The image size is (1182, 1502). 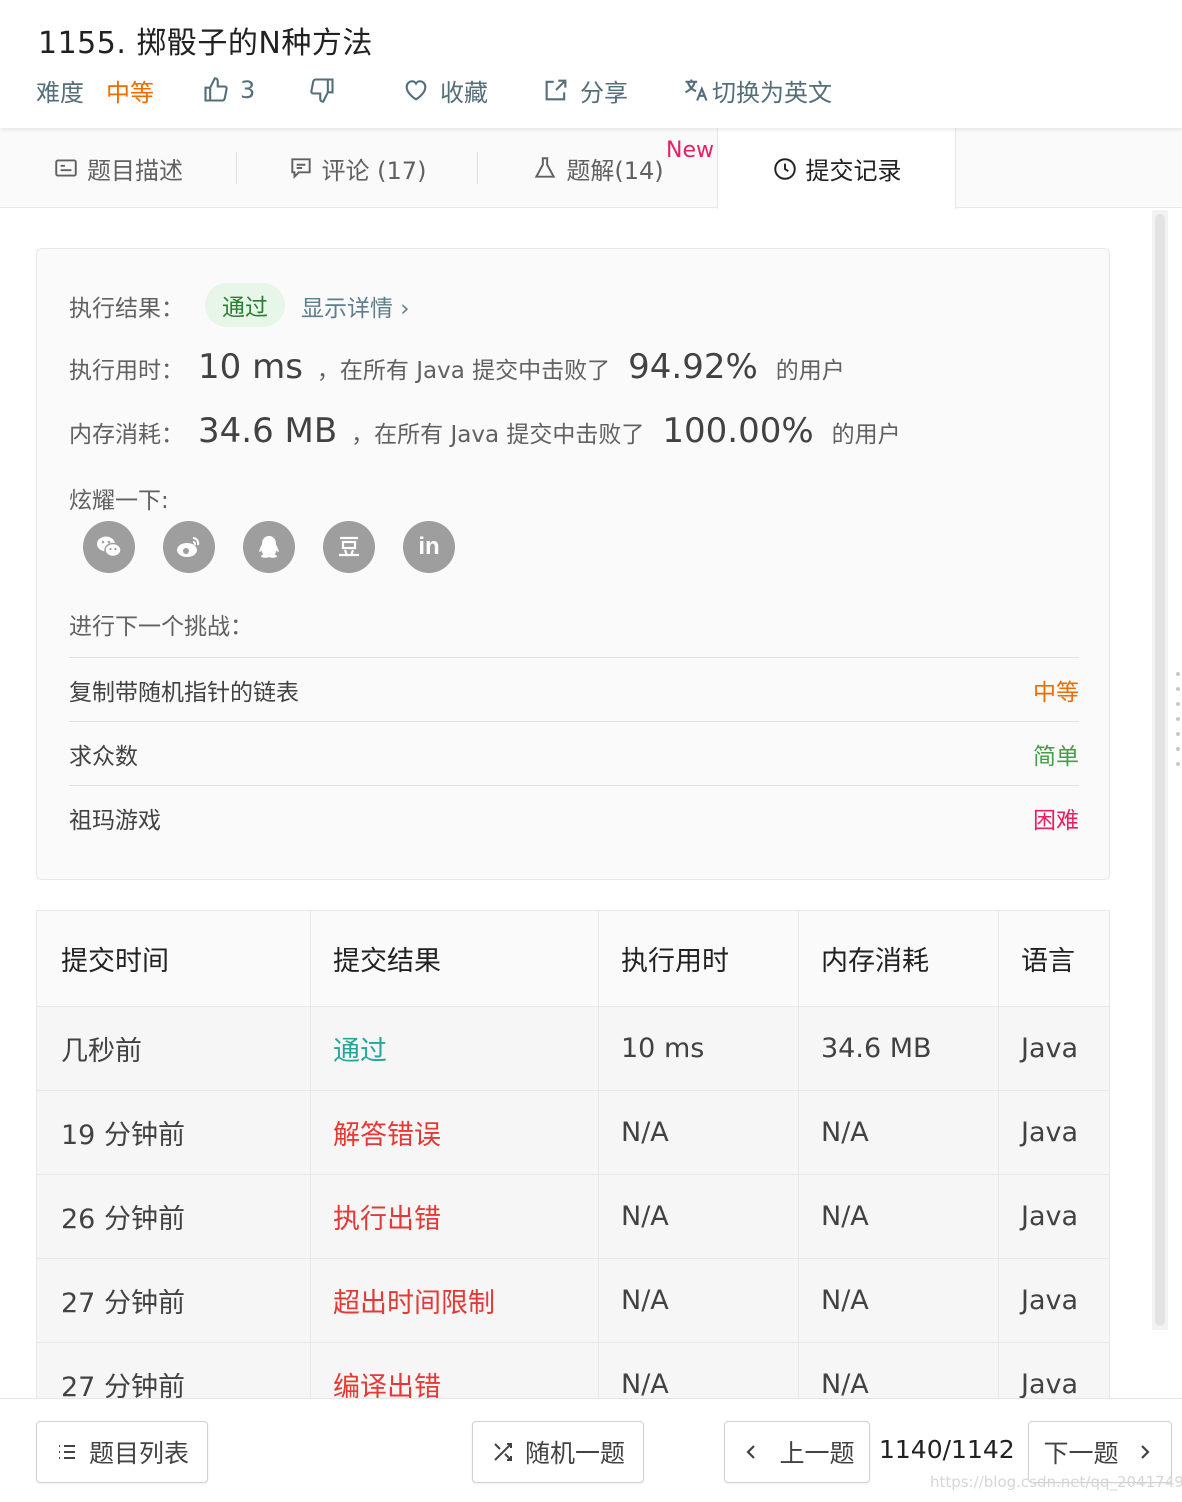 What do you see at coordinates (455, 1300) in the screenshot?
I see `submit-result-link: 超出时间限制` at bounding box center [455, 1300].